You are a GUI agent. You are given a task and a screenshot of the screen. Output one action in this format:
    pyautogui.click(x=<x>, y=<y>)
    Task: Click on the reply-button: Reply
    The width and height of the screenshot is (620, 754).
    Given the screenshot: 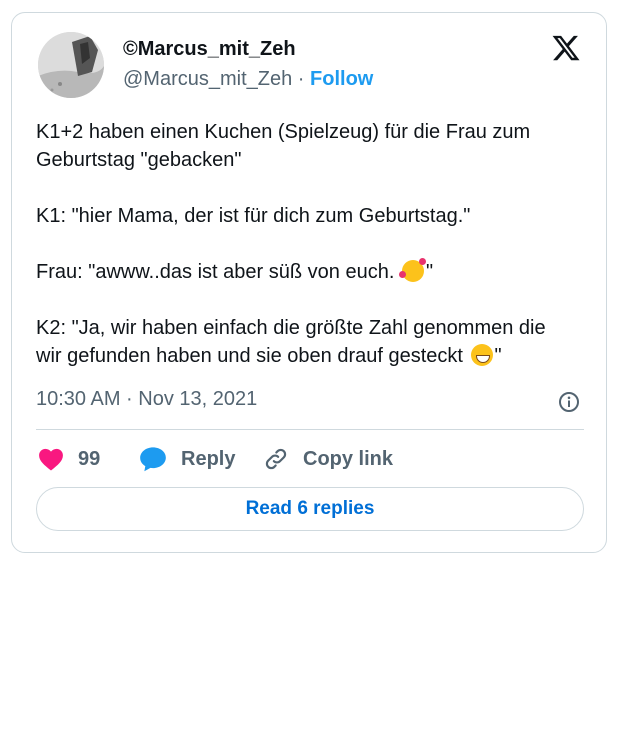 What is the action you would take?
    pyautogui.click(x=187, y=459)
    